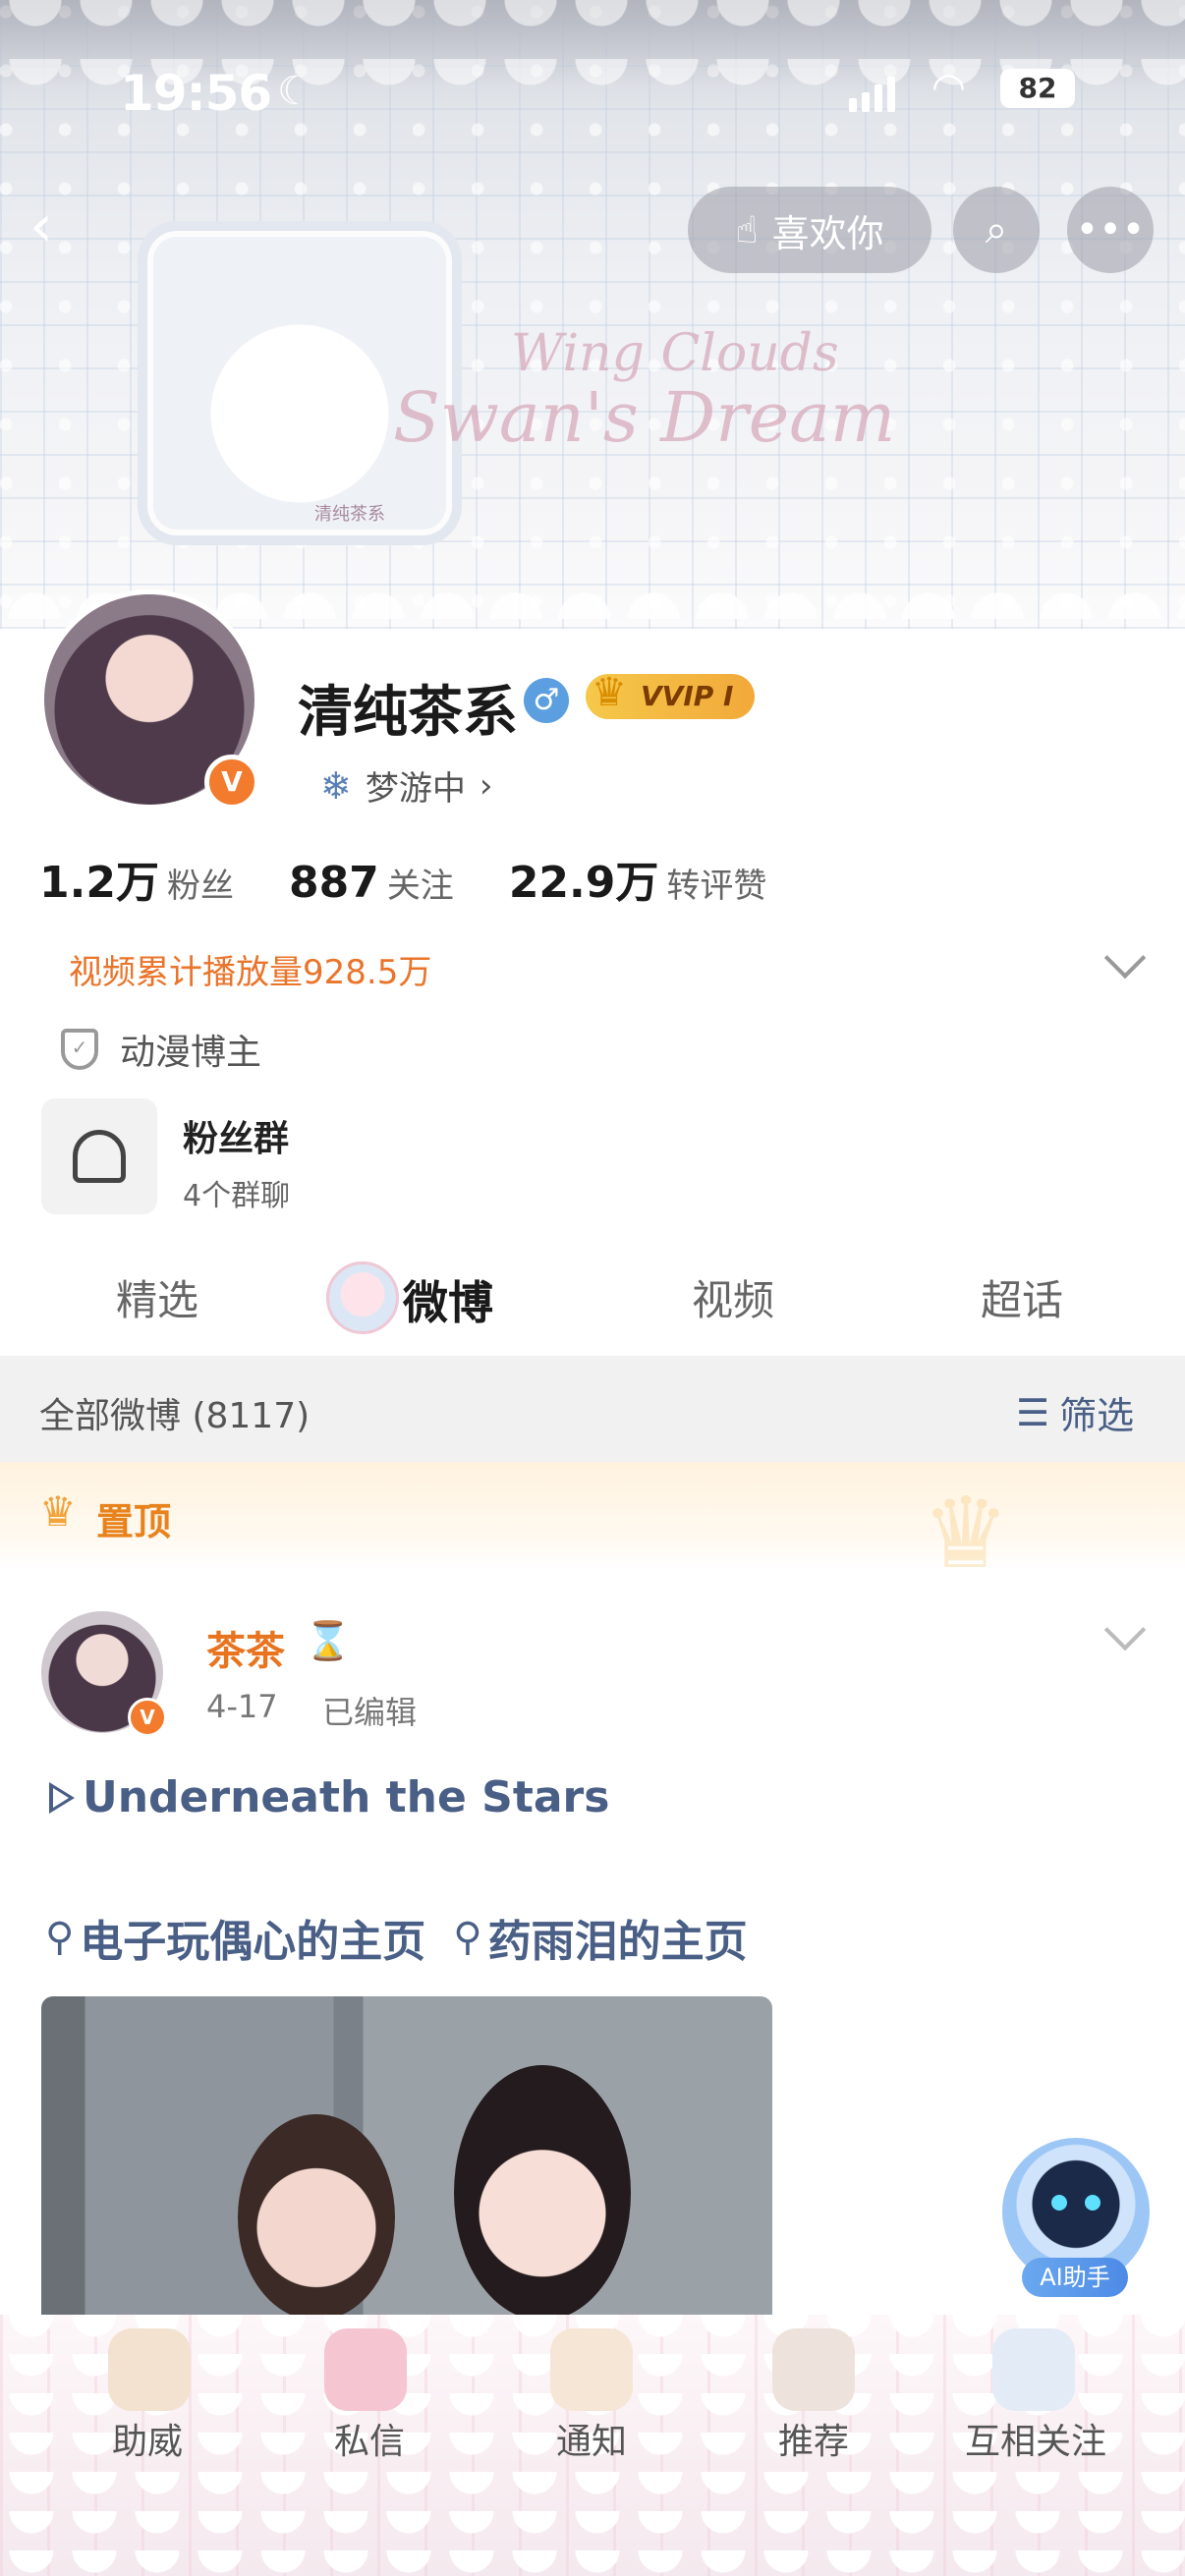 The image size is (1185, 2576). Describe the element at coordinates (546, 700) in the screenshot. I see `gender-male-icon: ♂` at that location.